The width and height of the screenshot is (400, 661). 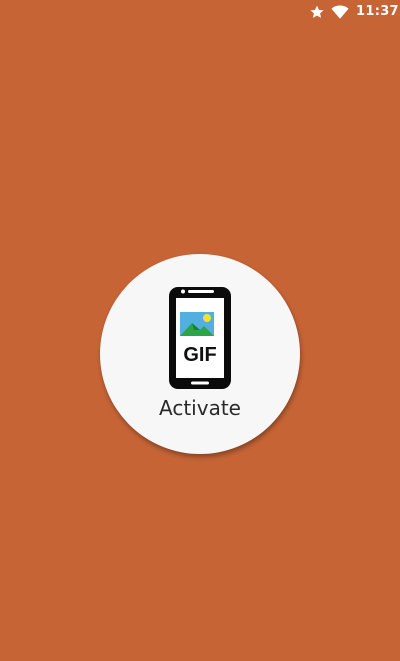 I want to click on status-bar: 11:37, so click(x=200, y=12).